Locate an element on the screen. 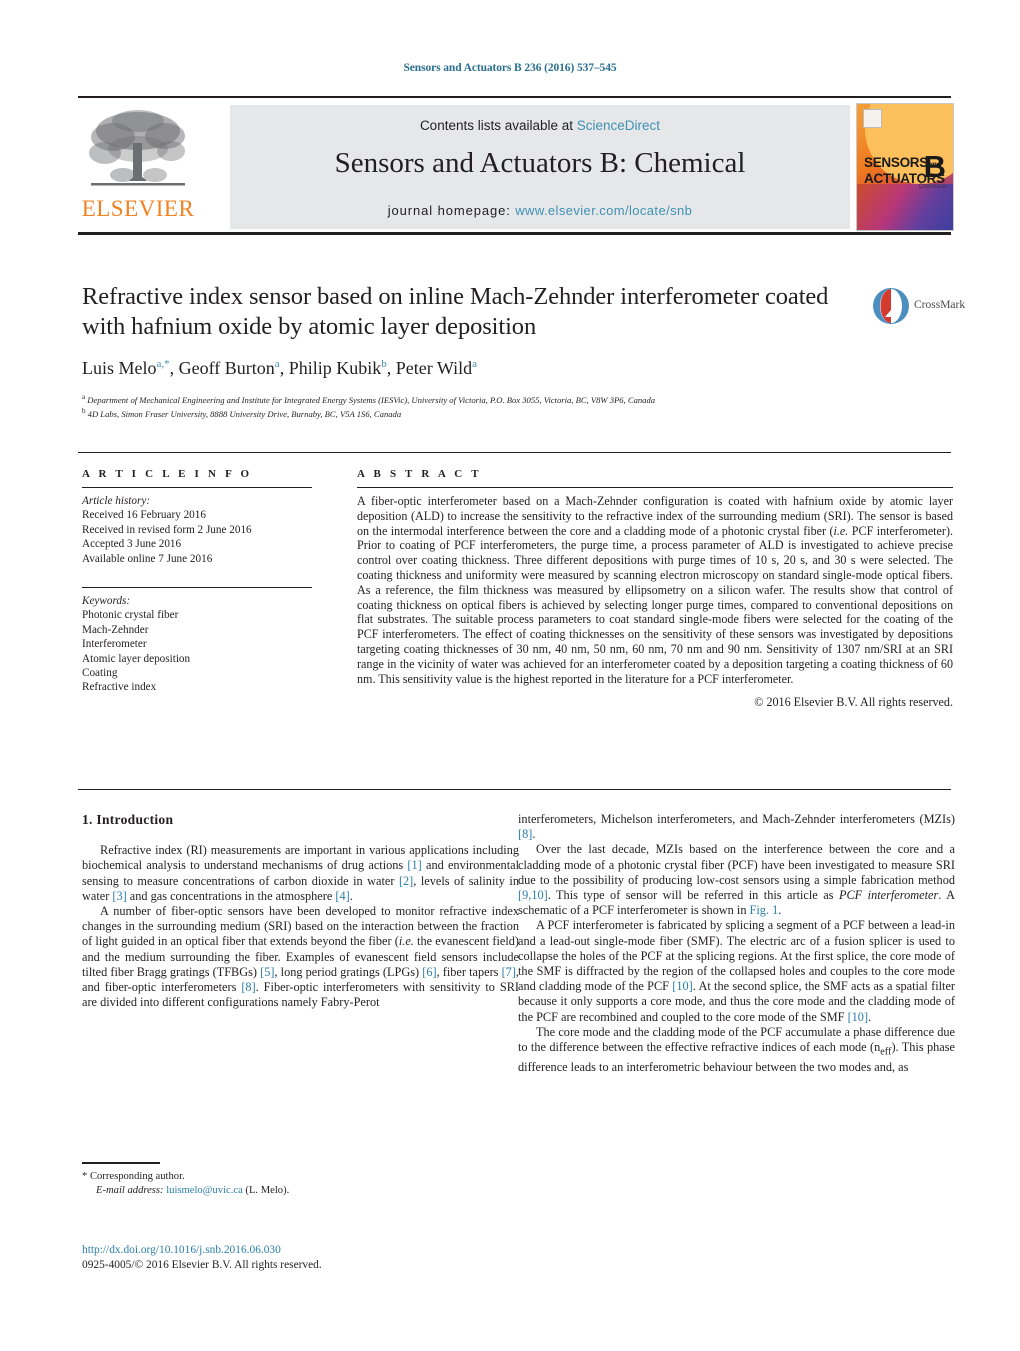 This screenshot has height=1351, width=1020. contents-label: Contents lists available at is located at coordinates (498, 125).